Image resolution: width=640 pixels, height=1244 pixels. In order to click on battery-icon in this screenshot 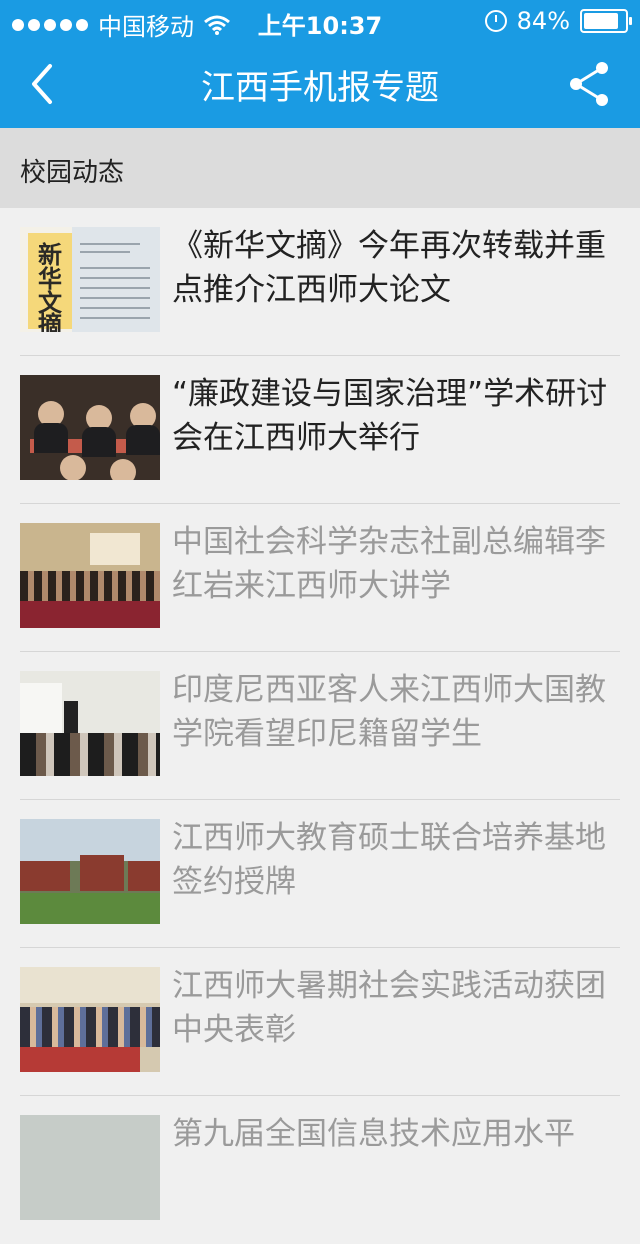, I will do `click(606, 21)`.